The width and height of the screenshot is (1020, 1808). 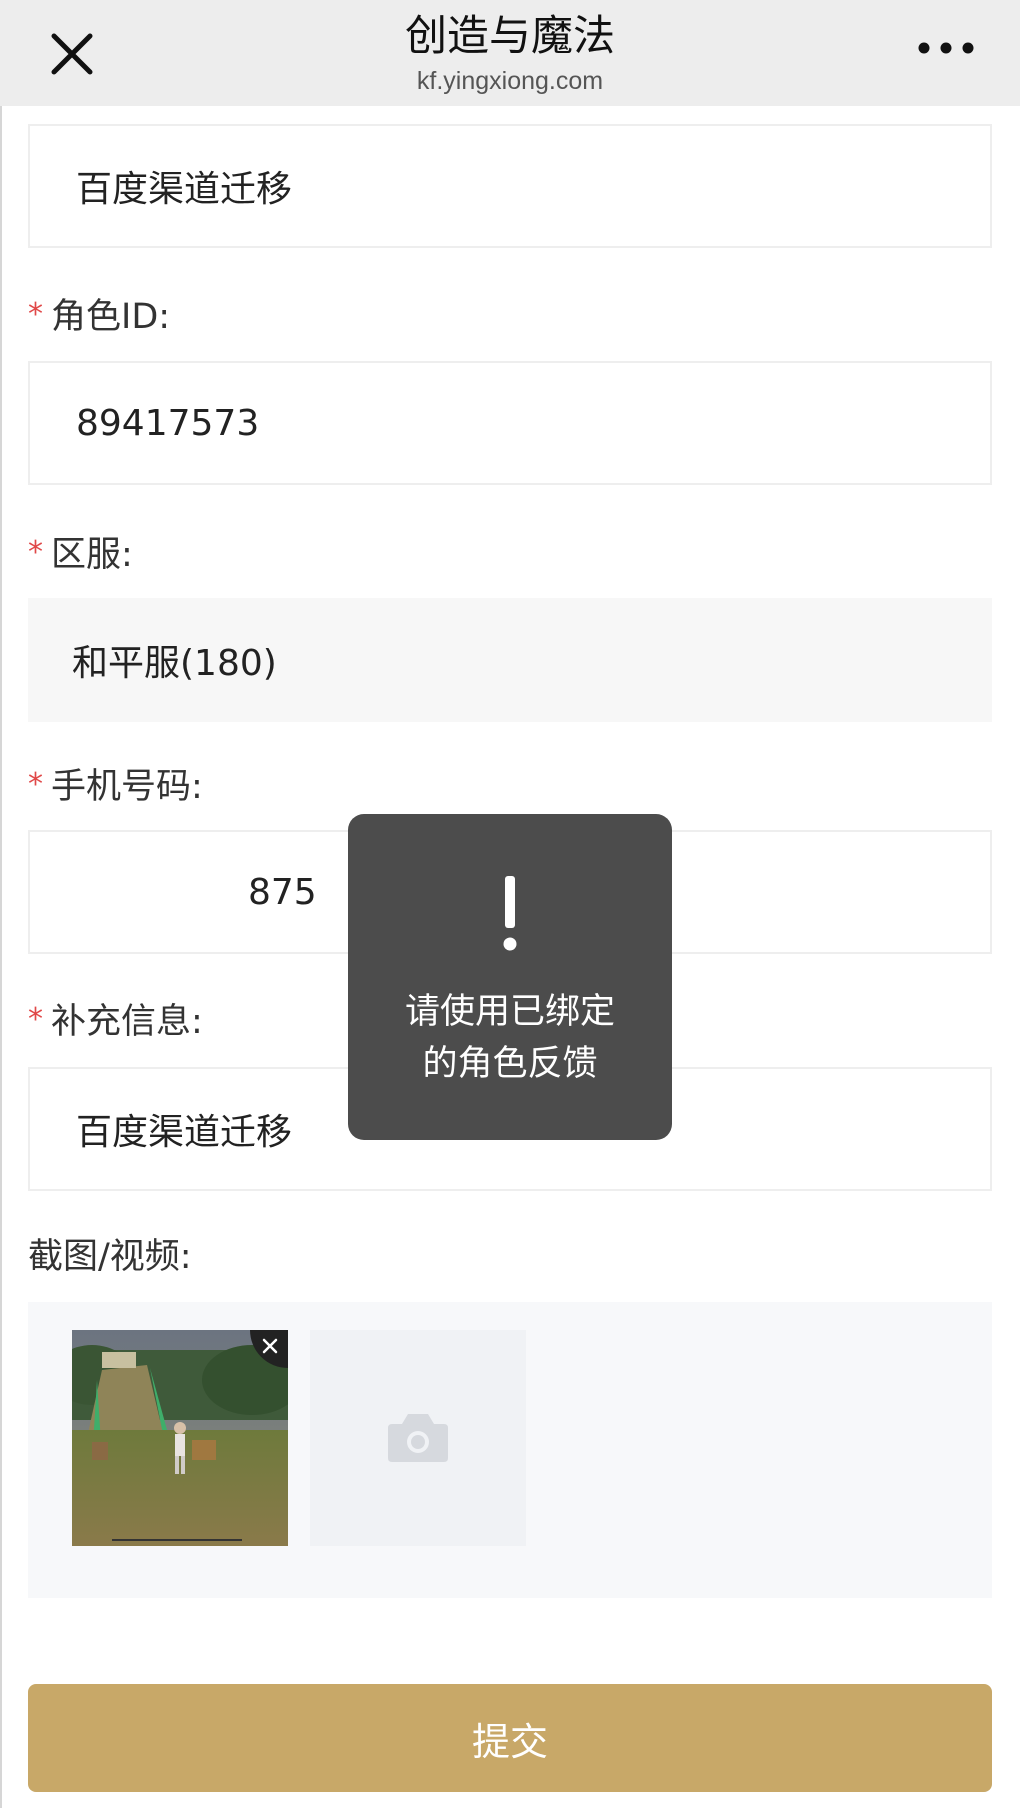 I want to click on more-button, so click(x=946, y=48).